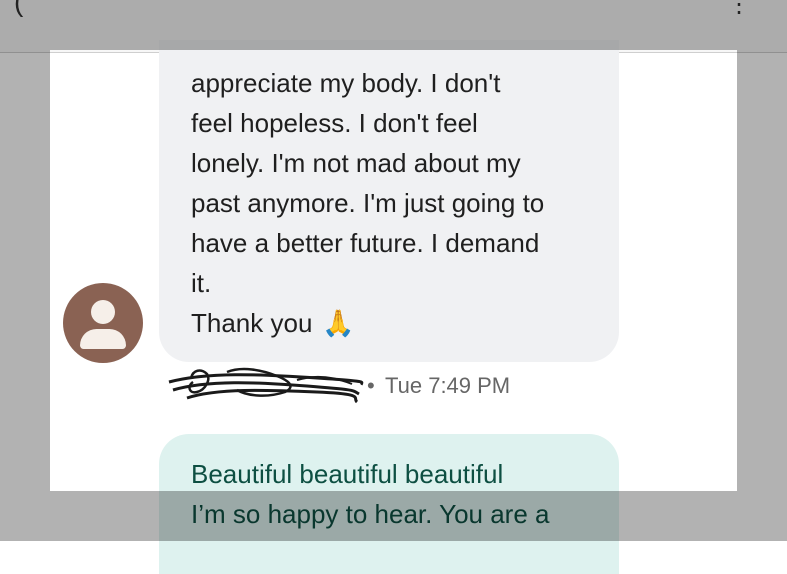 The height and width of the screenshot is (574, 787). What do you see at coordinates (356, 163) in the screenshot?
I see `message-line: lonely. I'm not mad about my` at bounding box center [356, 163].